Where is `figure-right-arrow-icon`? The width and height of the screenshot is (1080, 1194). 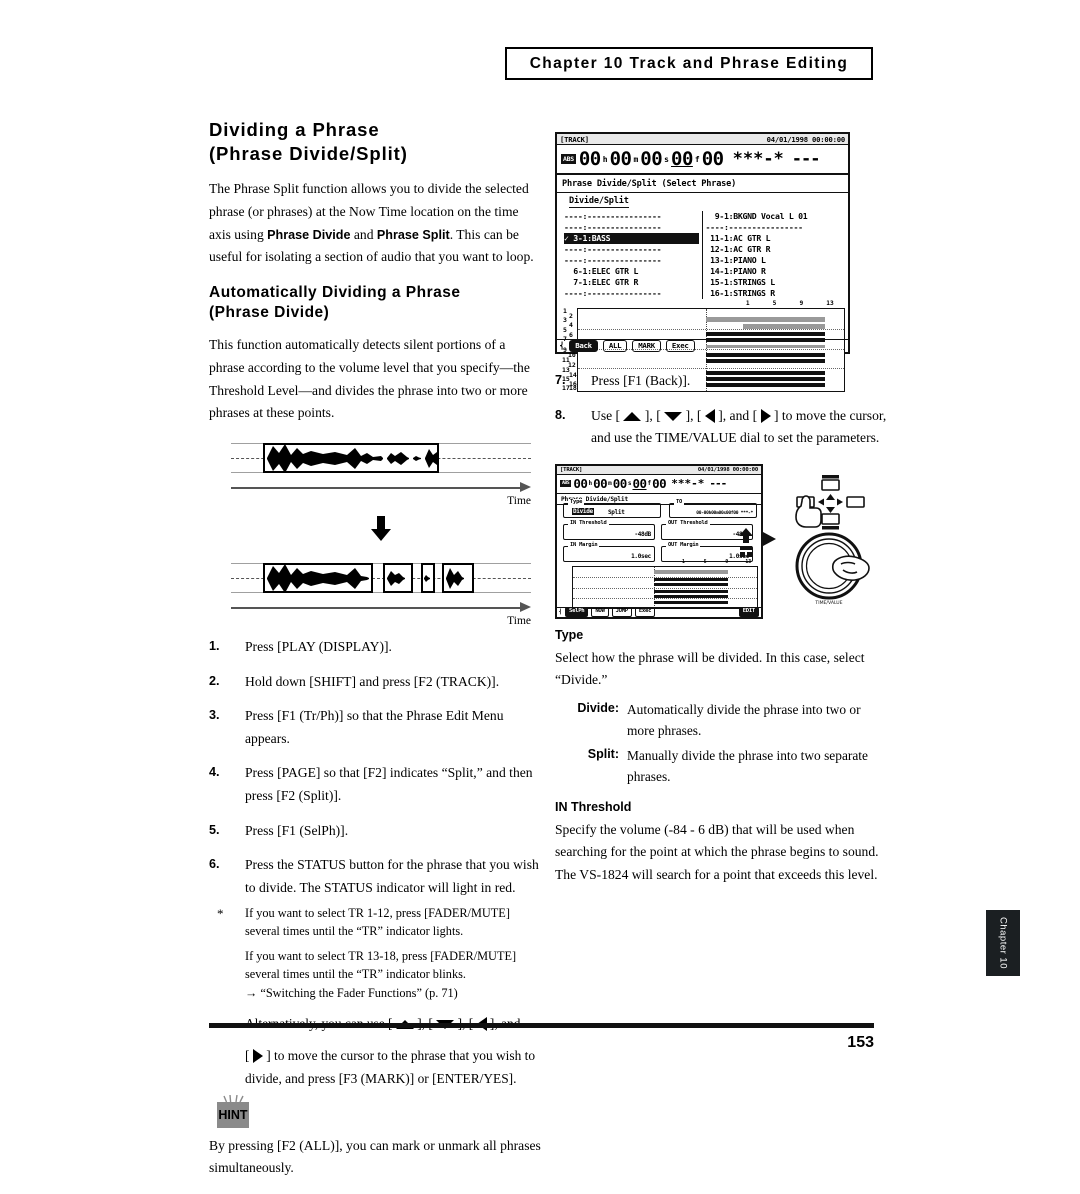
figure-right-arrow-icon is located at coordinates (769, 538).